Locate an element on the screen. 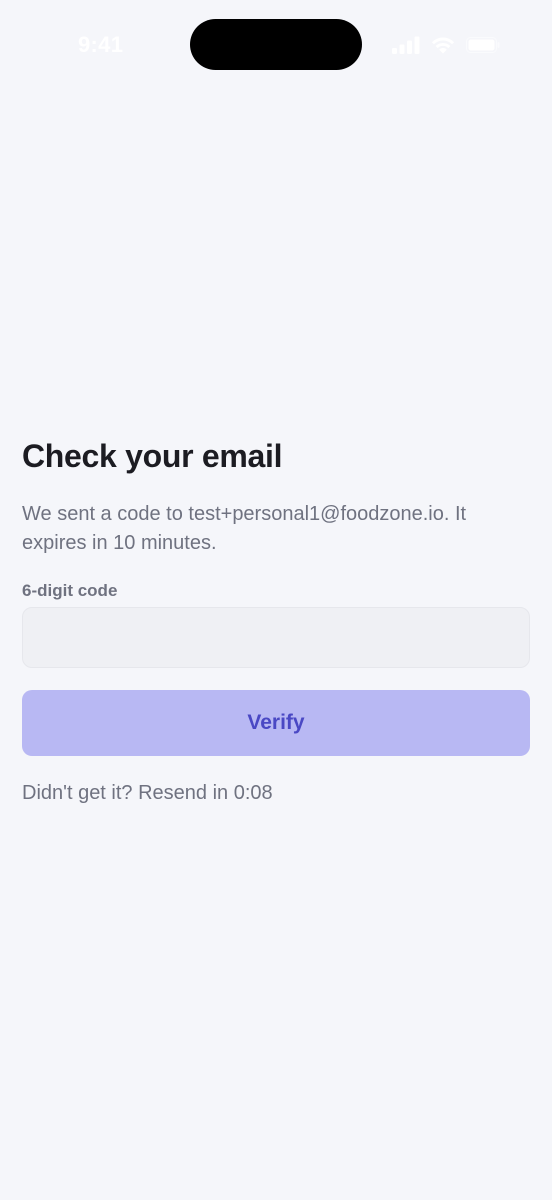  signal-icon is located at coordinates (406, 45).